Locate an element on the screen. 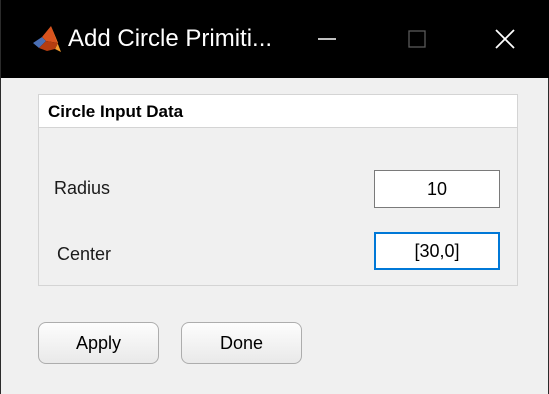 The image size is (549, 394). panel-header: Circle Input Data is located at coordinates (278, 111).